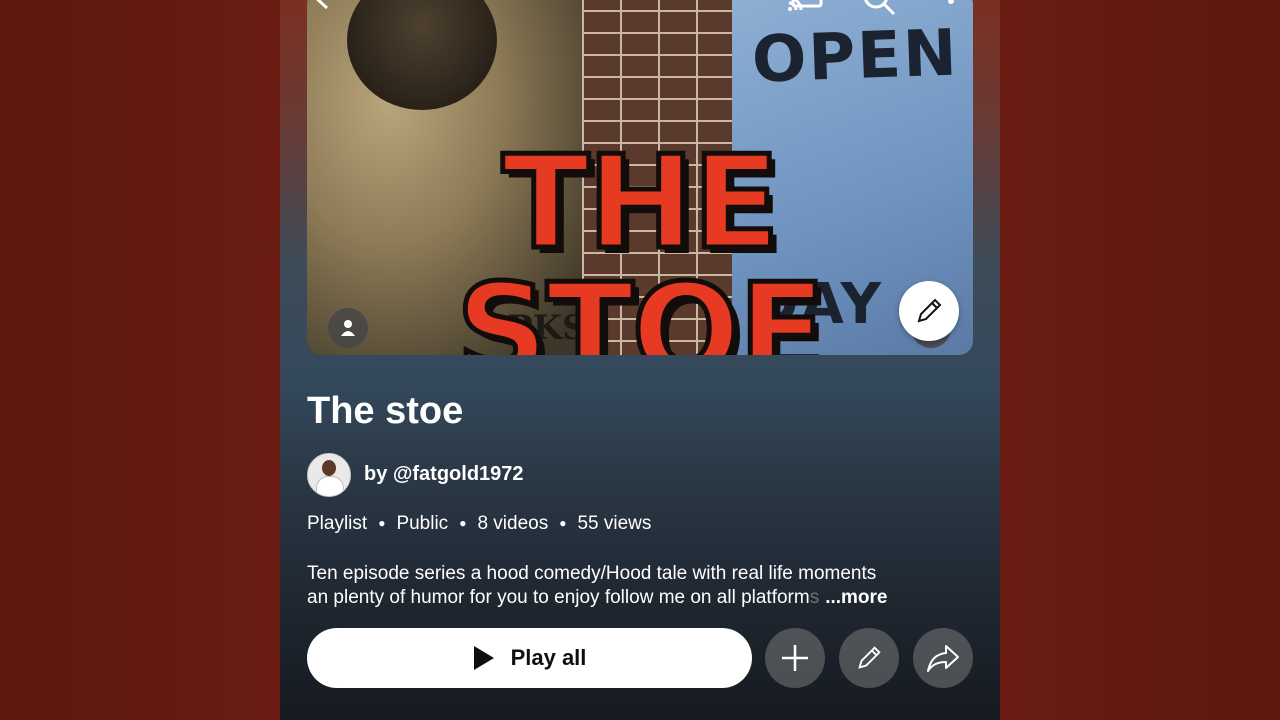 This screenshot has width=1280, height=720. I want to click on playlist-title: The stoe, so click(385, 411).